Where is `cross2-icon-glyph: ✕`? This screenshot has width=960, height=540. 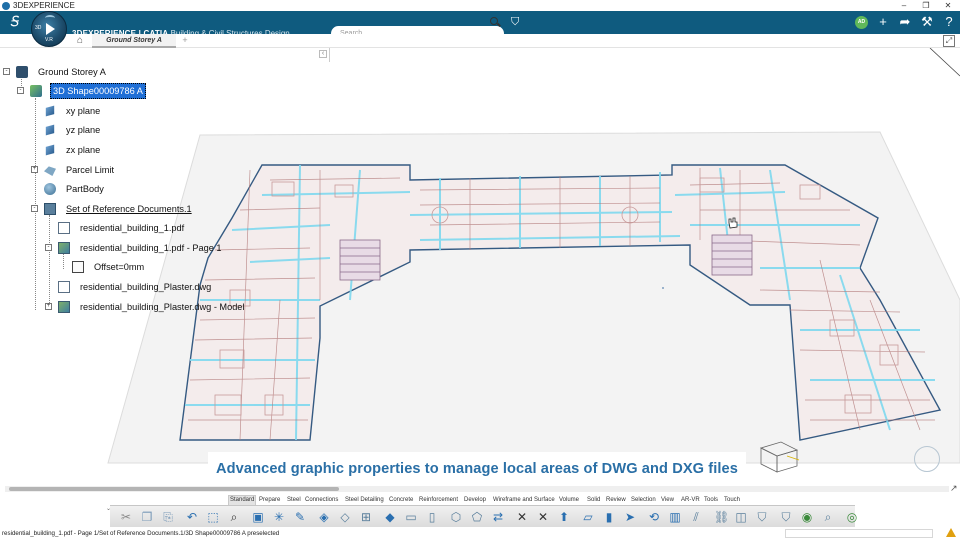 cross2-icon-glyph: ✕ is located at coordinates (543, 517).